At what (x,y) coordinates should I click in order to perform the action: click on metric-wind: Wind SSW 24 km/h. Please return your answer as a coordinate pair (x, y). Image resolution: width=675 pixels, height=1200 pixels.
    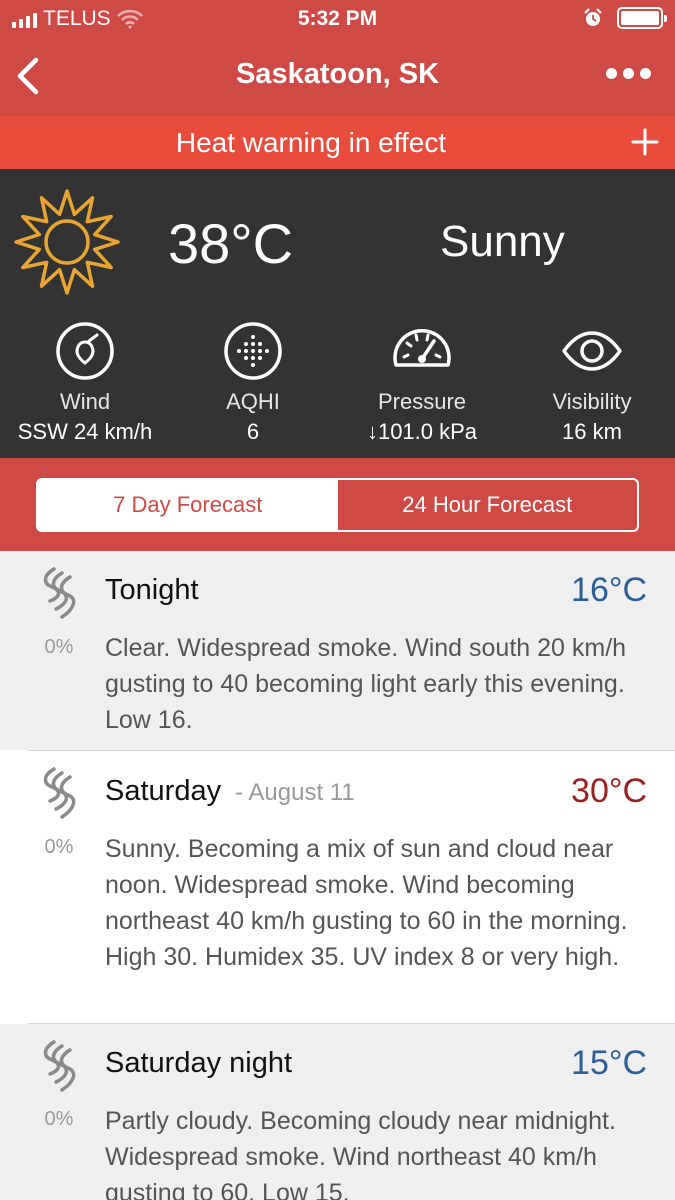
    Looking at the image, I should click on (85, 382).